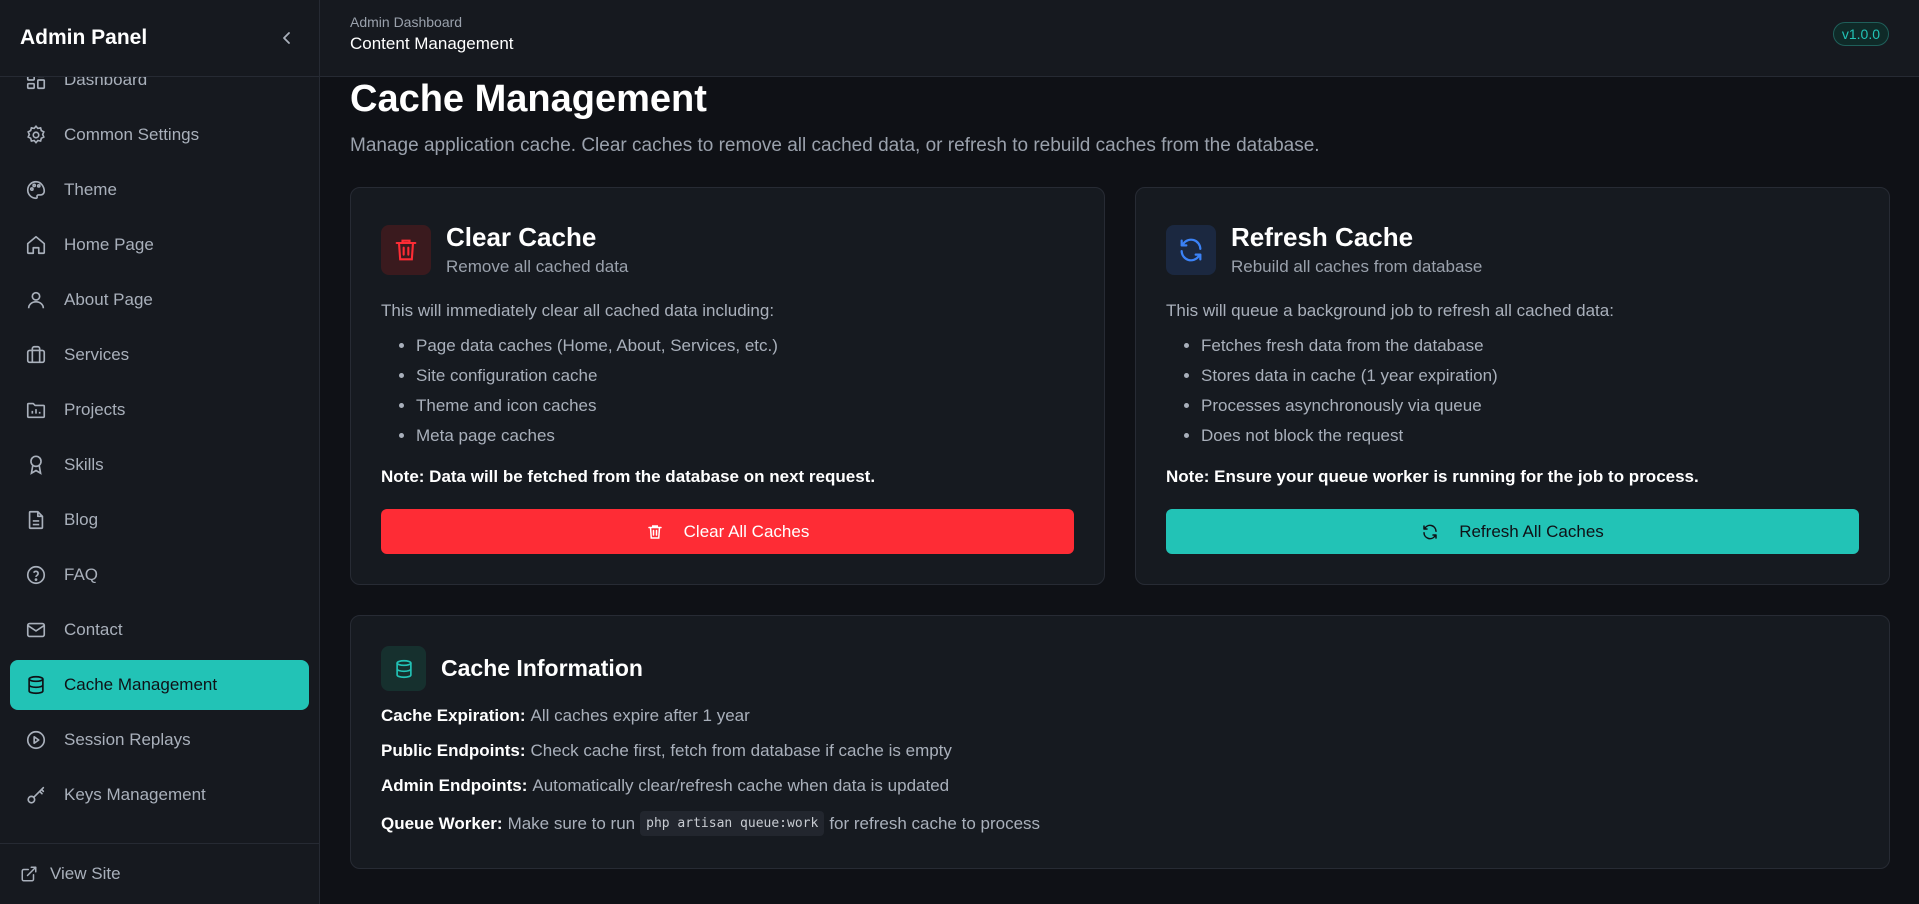  I want to click on sidebar-item-label: Cache Management, so click(141, 684).